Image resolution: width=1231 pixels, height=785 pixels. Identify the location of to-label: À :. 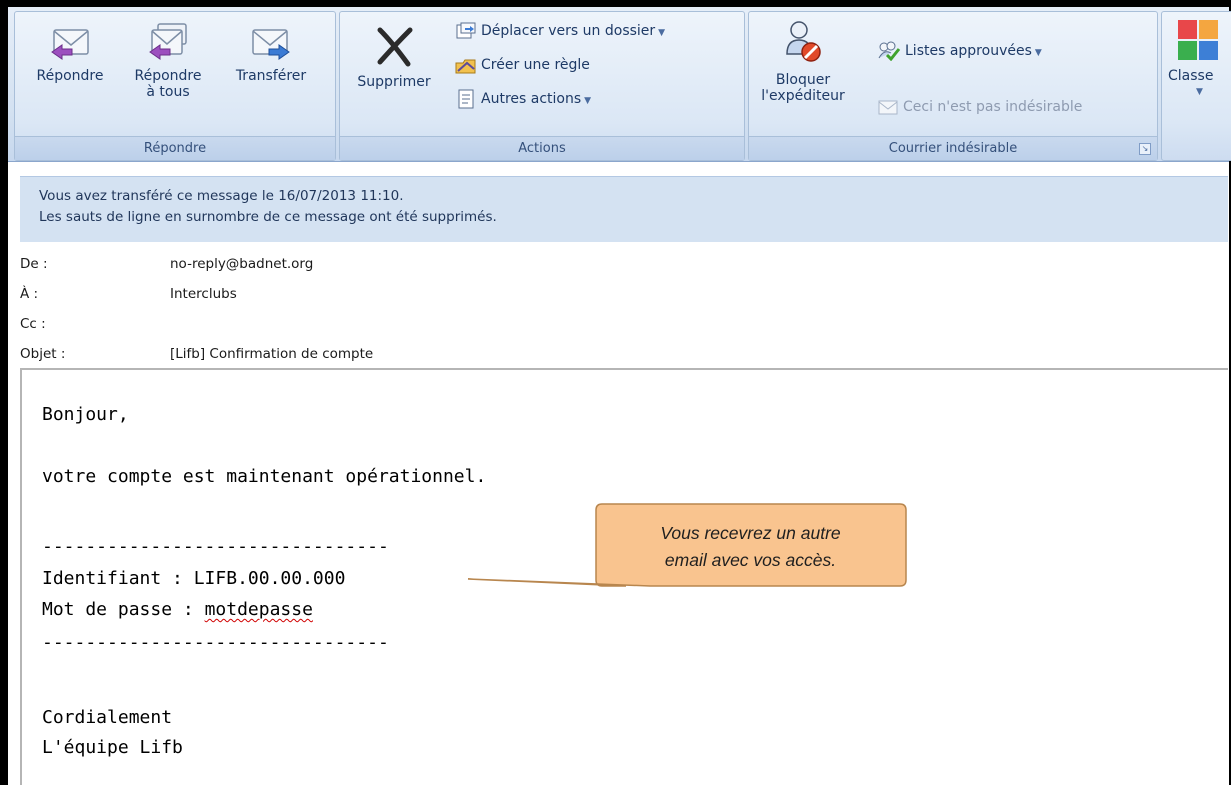
(29, 294).